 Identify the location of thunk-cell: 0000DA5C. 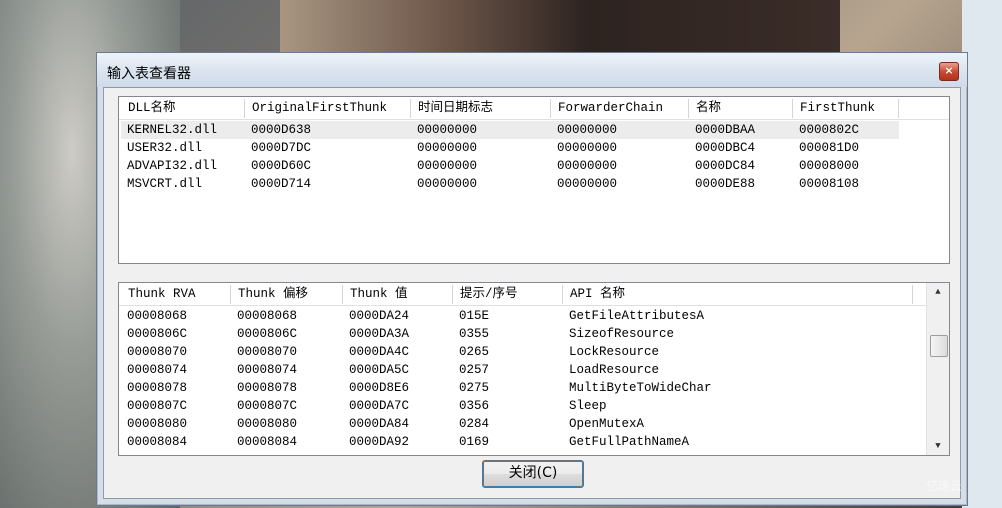
(379, 370).